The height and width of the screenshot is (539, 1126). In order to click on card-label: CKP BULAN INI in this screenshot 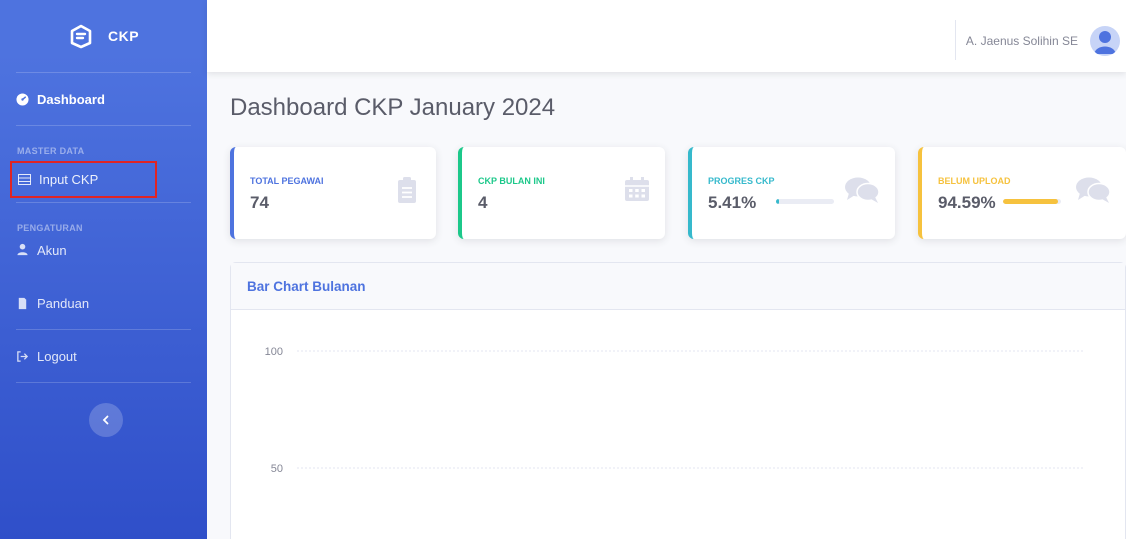, I will do `click(511, 181)`.